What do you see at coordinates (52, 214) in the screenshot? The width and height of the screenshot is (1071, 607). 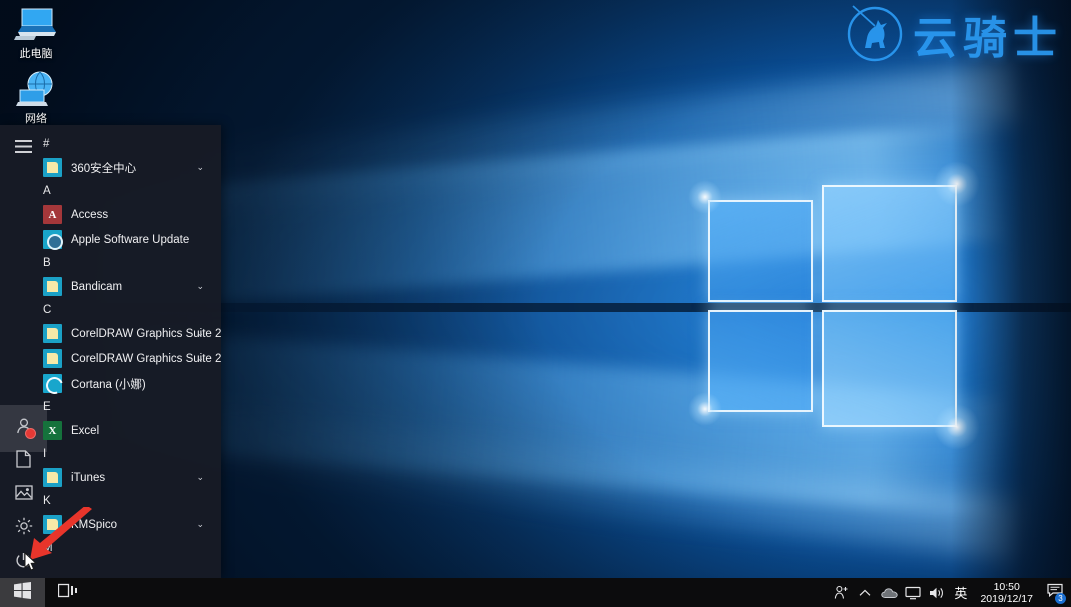 I see `access-icon: A` at bounding box center [52, 214].